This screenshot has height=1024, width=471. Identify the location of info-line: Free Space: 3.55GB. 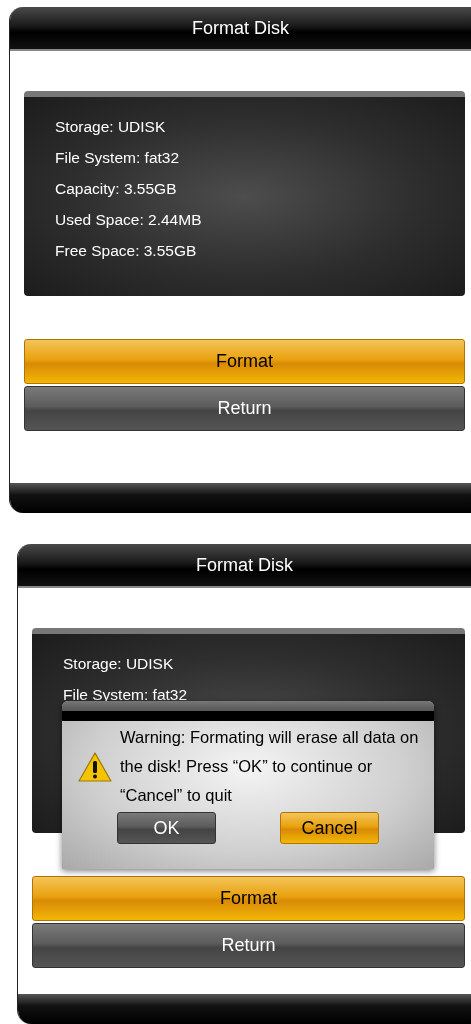
(126, 251).